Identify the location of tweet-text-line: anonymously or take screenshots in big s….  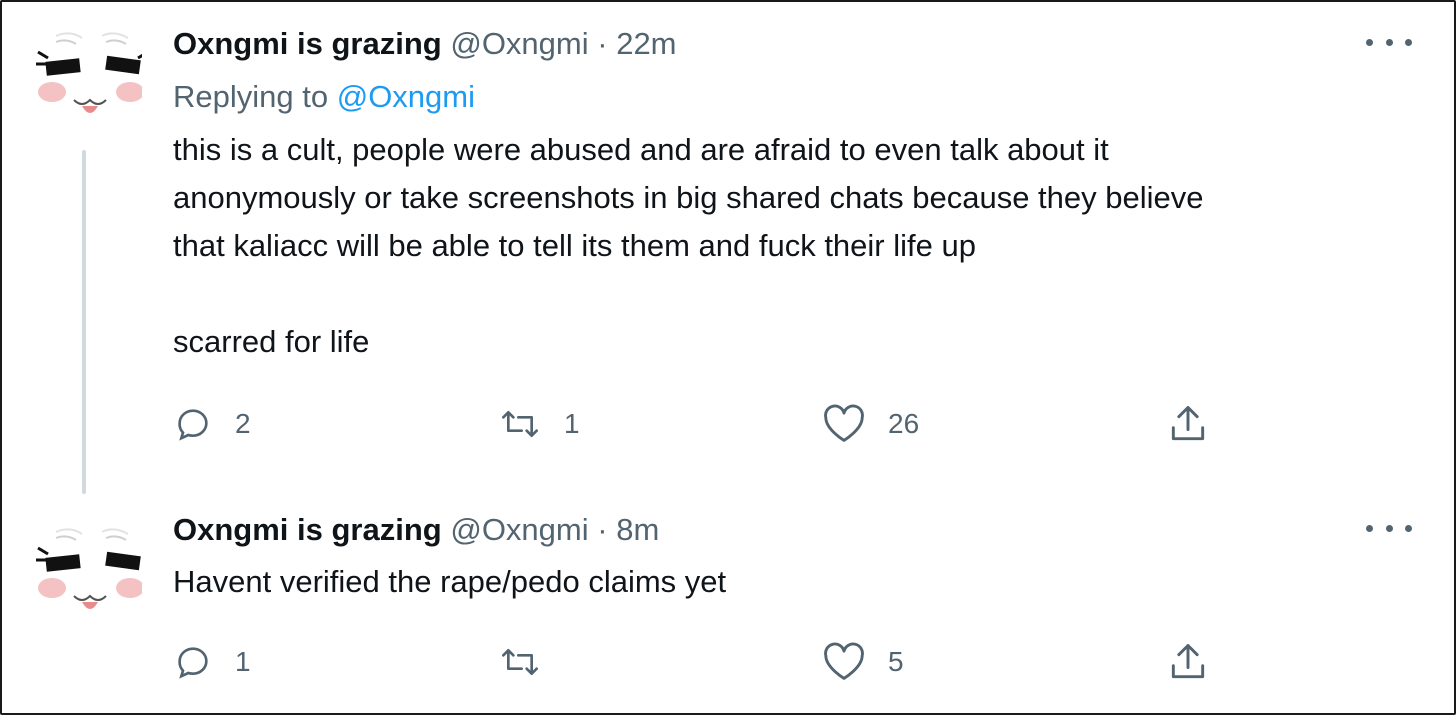
(688, 197).